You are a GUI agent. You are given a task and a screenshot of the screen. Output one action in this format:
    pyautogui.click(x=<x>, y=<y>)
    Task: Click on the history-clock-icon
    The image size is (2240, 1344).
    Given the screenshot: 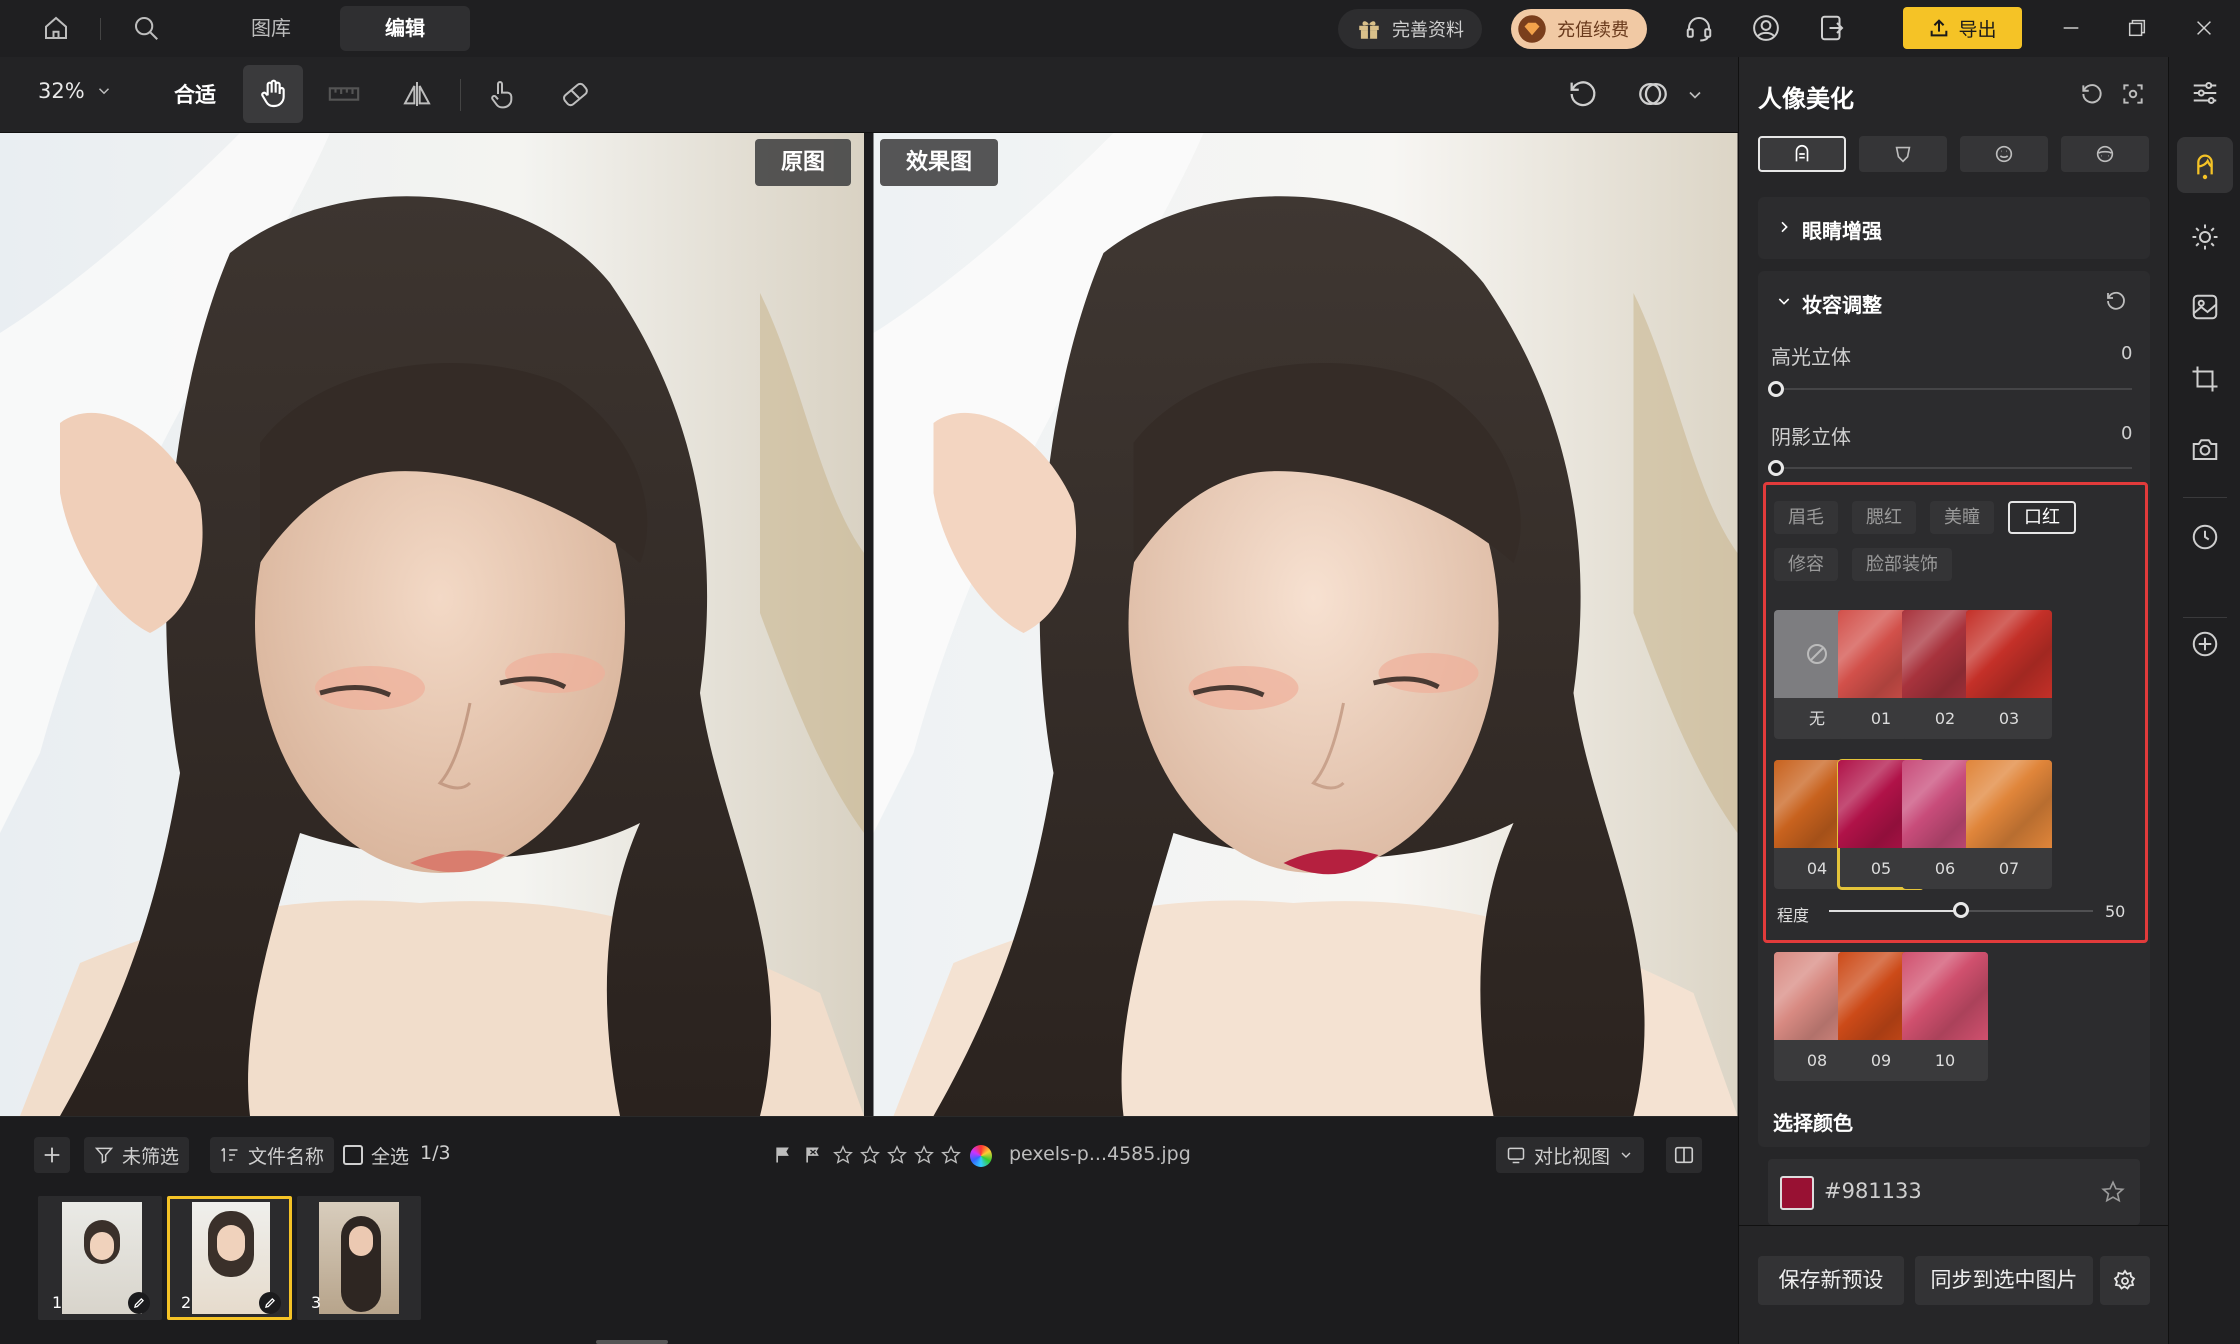 What is the action you would take?
    pyautogui.click(x=2205, y=537)
    